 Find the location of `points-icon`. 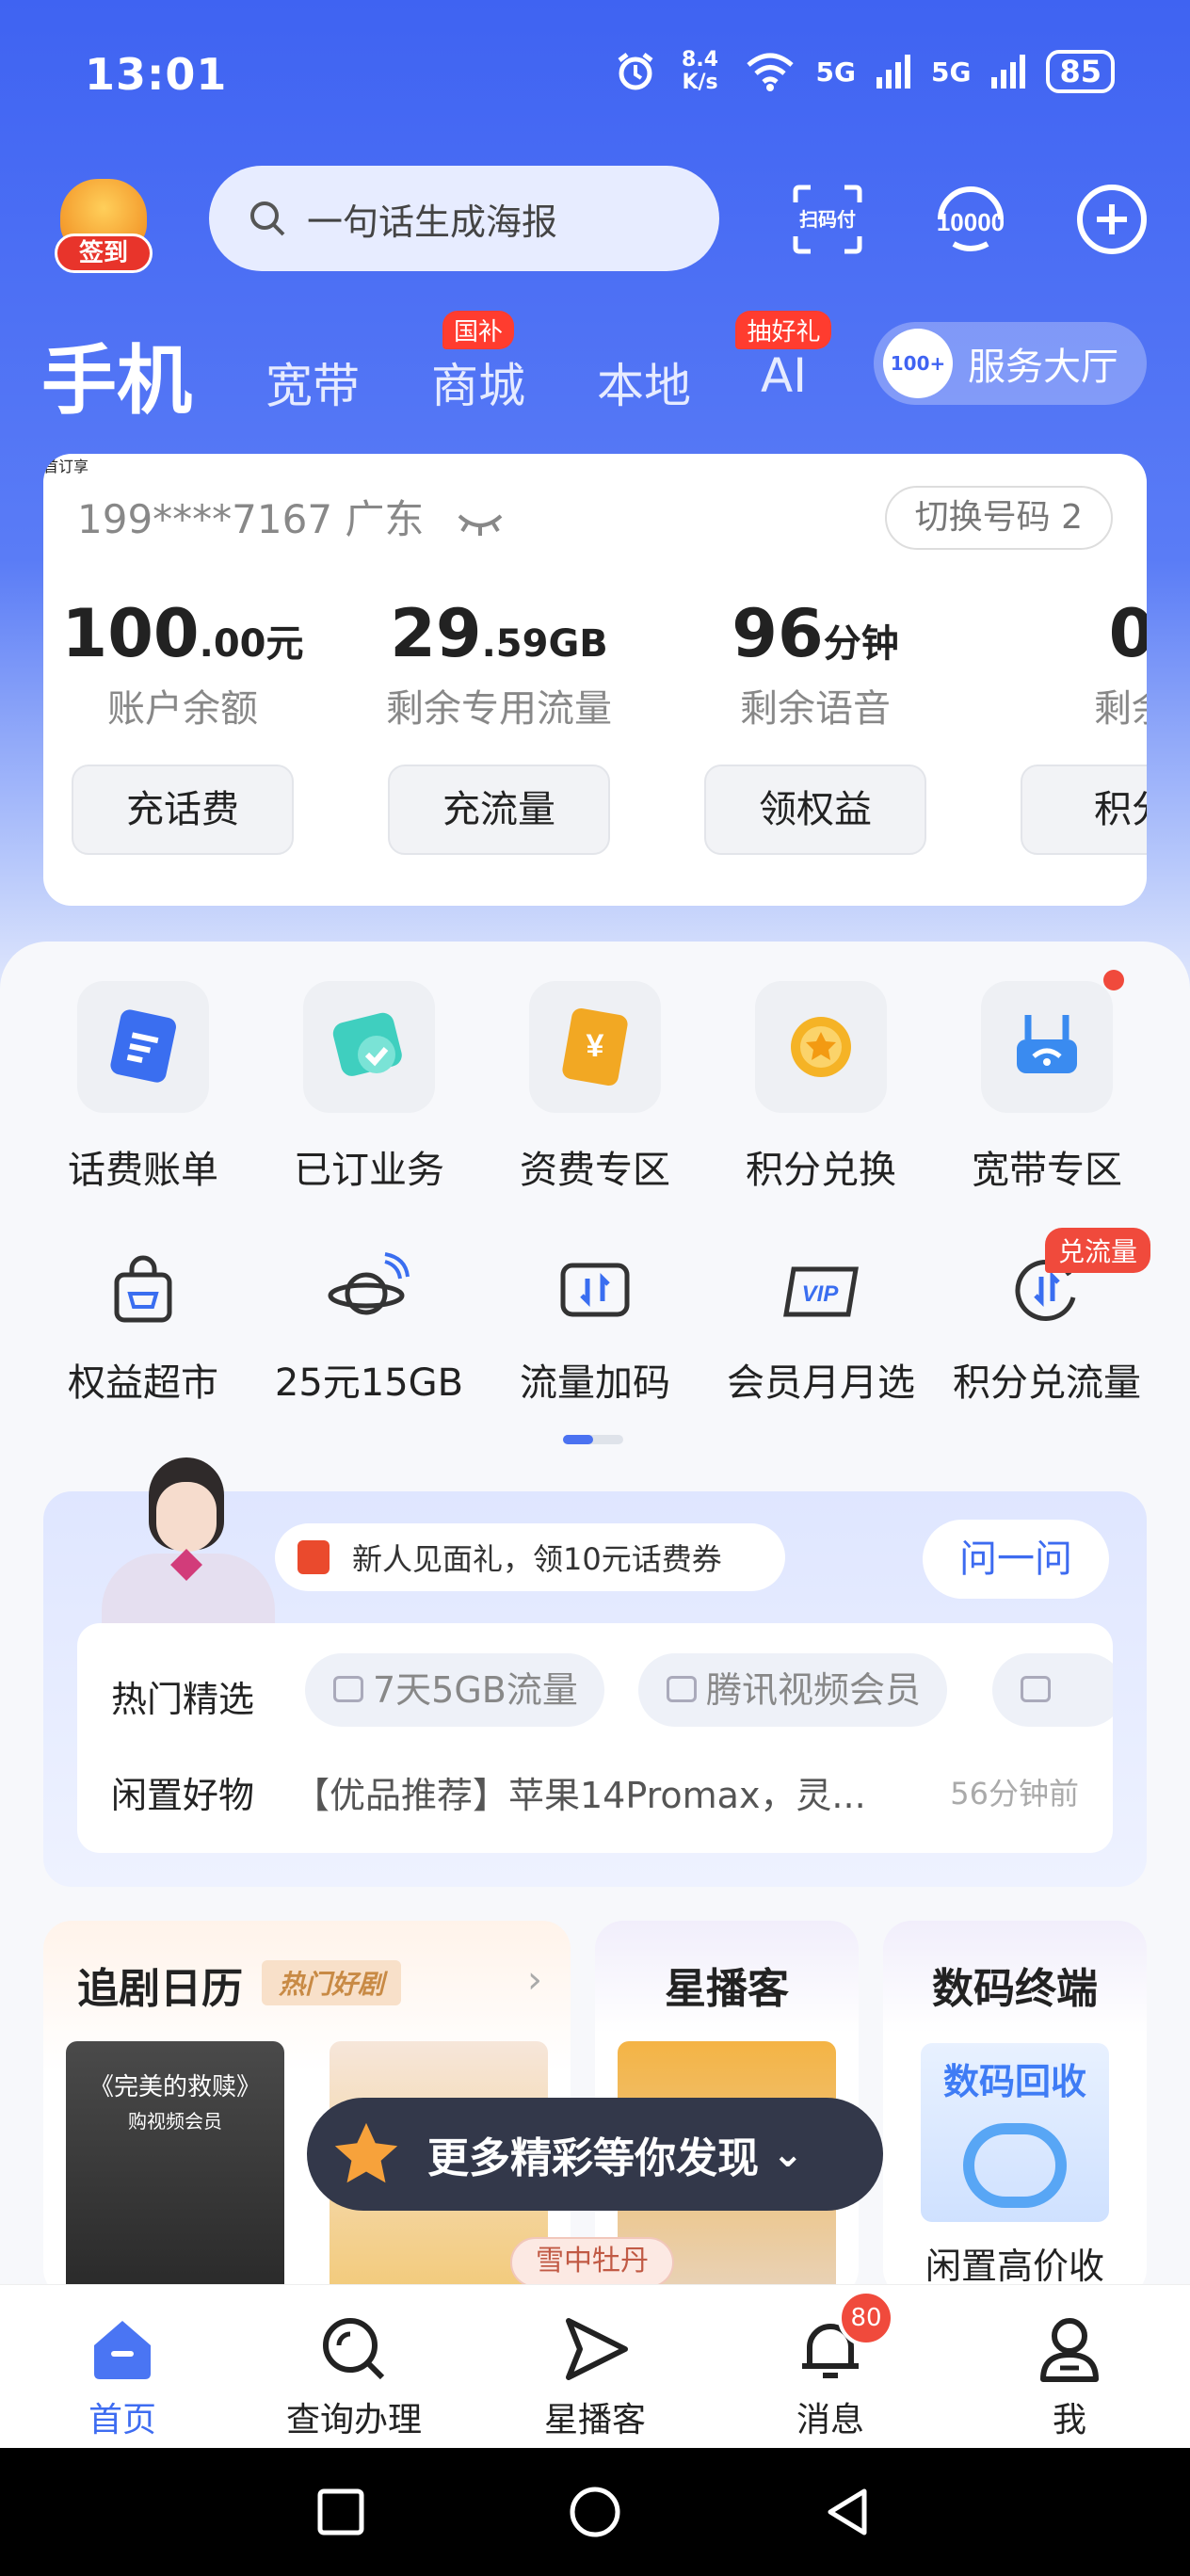

points-icon is located at coordinates (821, 1047).